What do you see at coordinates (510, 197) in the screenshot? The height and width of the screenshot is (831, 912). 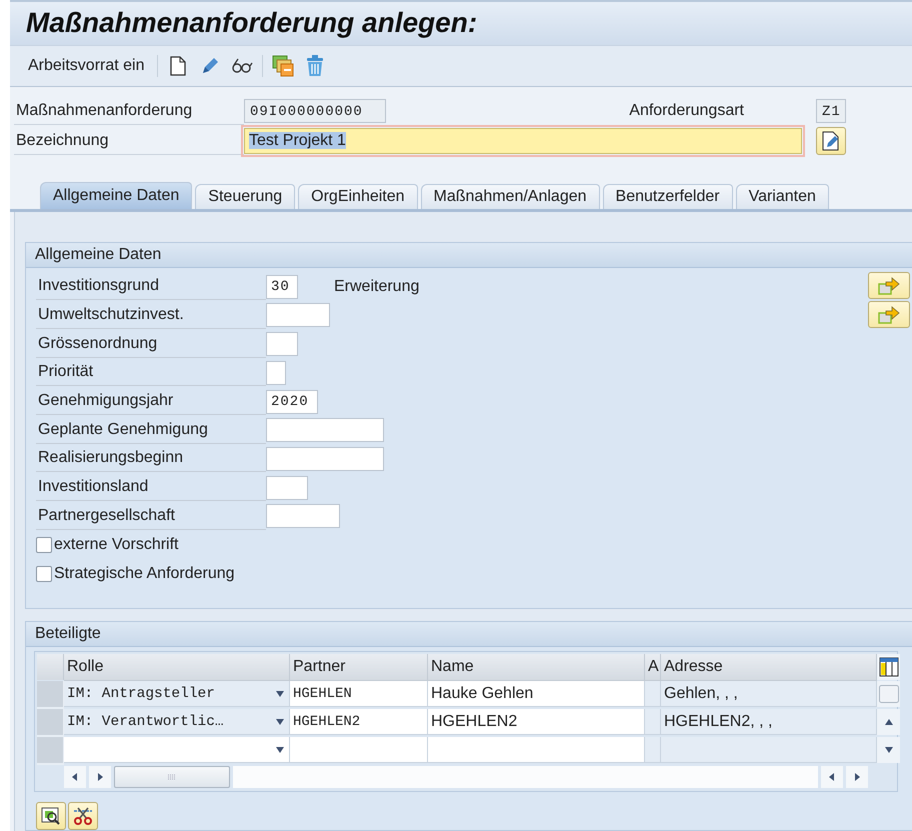 I see `tab: Maßnahmen/Anlagen` at bounding box center [510, 197].